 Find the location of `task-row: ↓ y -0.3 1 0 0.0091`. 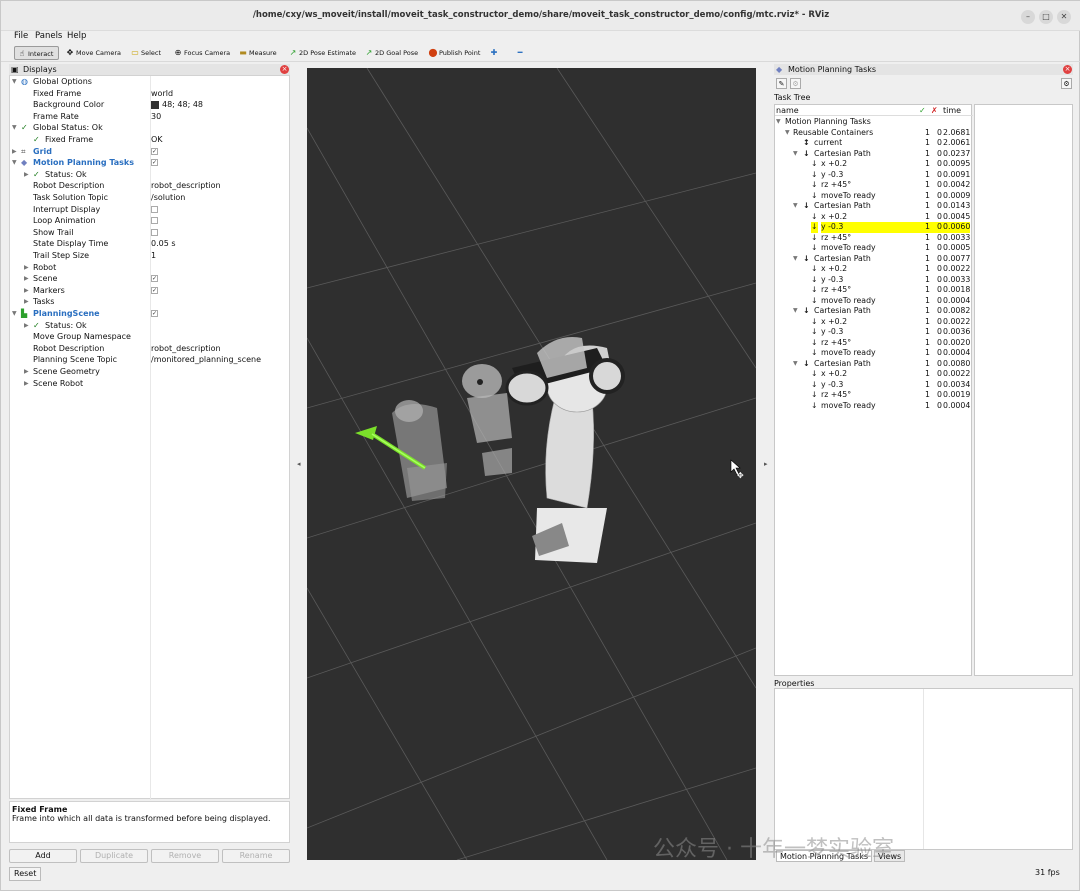

task-row: ↓ y -0.3 1 0 0.0091 is located at coordinates (874, 175).